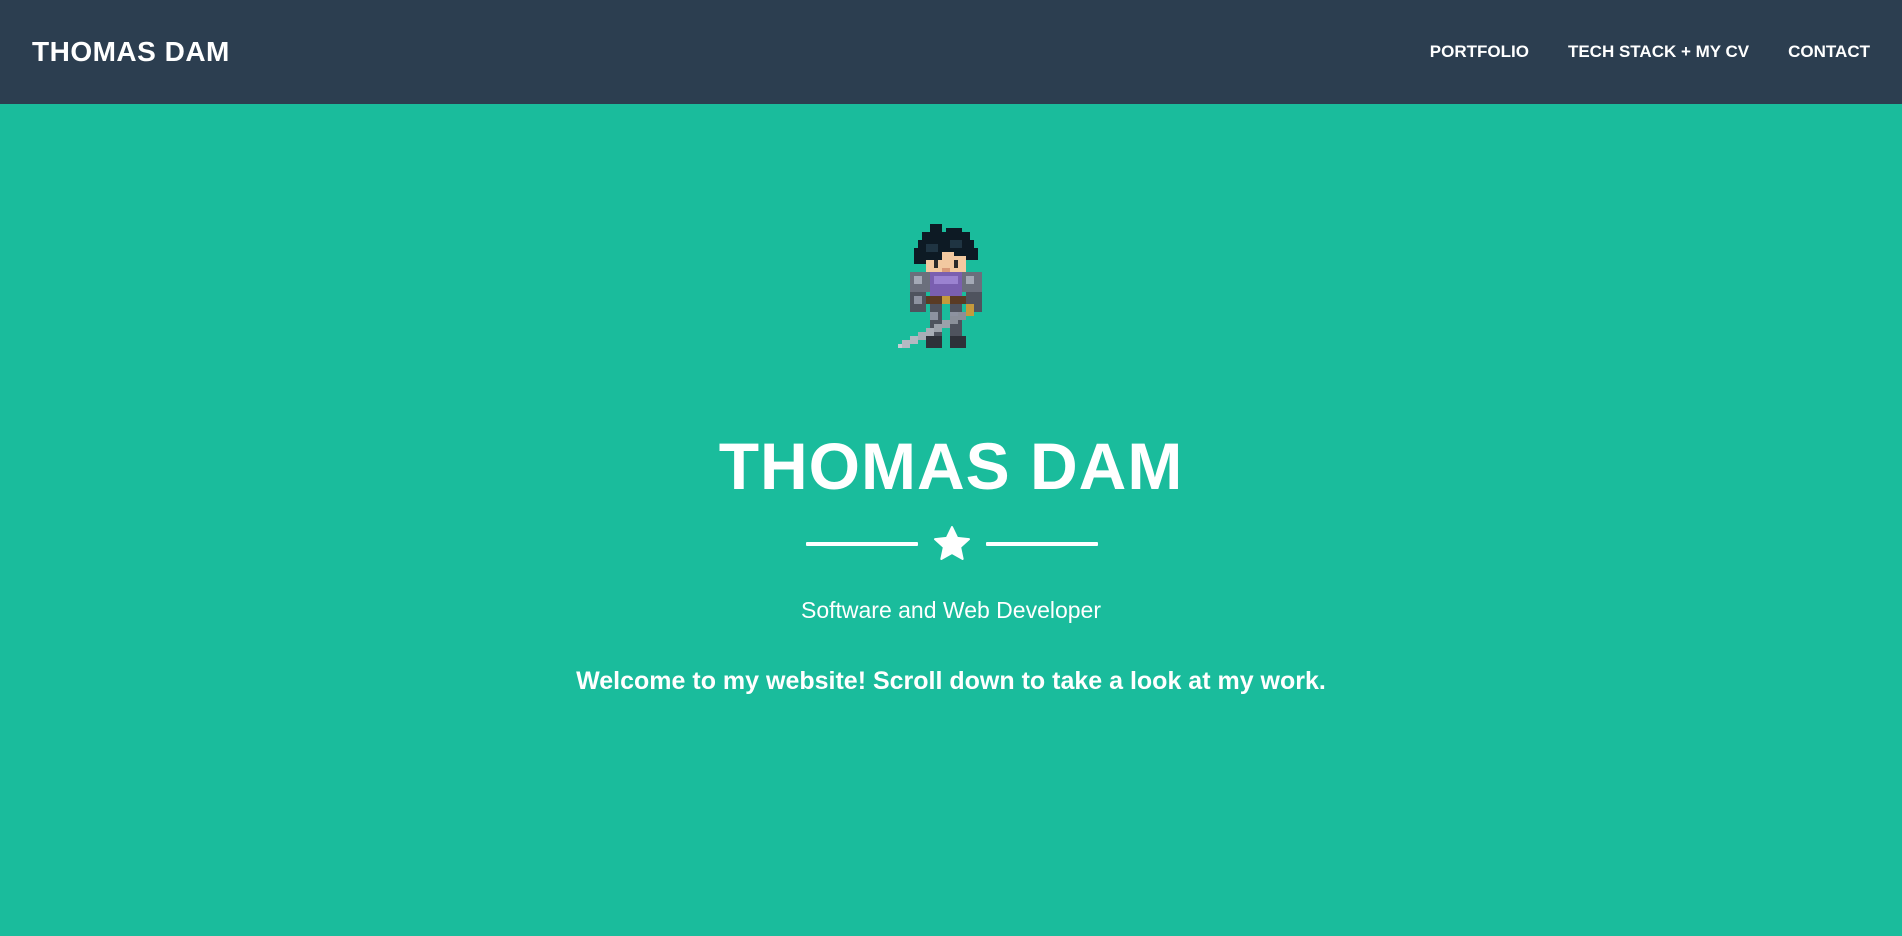 This screenshot has width=1902, height=936. What do you see at coordinates (951, 466) in the screenshot?
I see `hero-title: THOMAS DAM` at bounding box center [951, 466].